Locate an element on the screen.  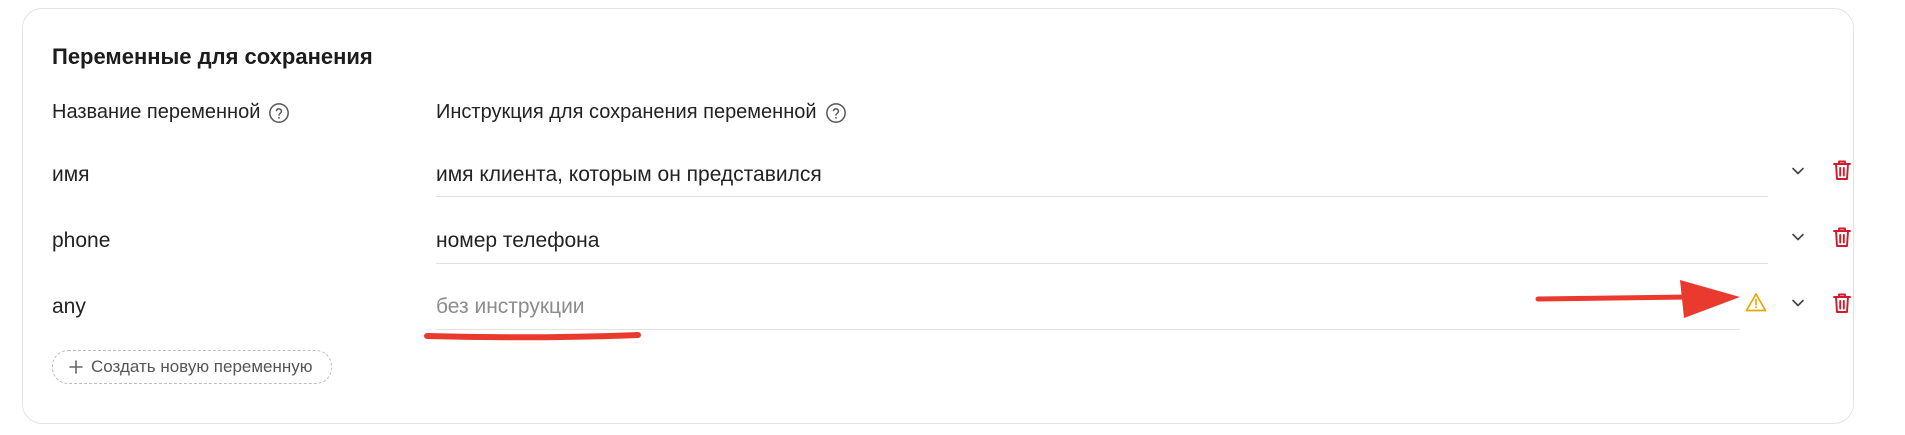
column-header-name-label: Название переменной is located at coordinates (156, 112).